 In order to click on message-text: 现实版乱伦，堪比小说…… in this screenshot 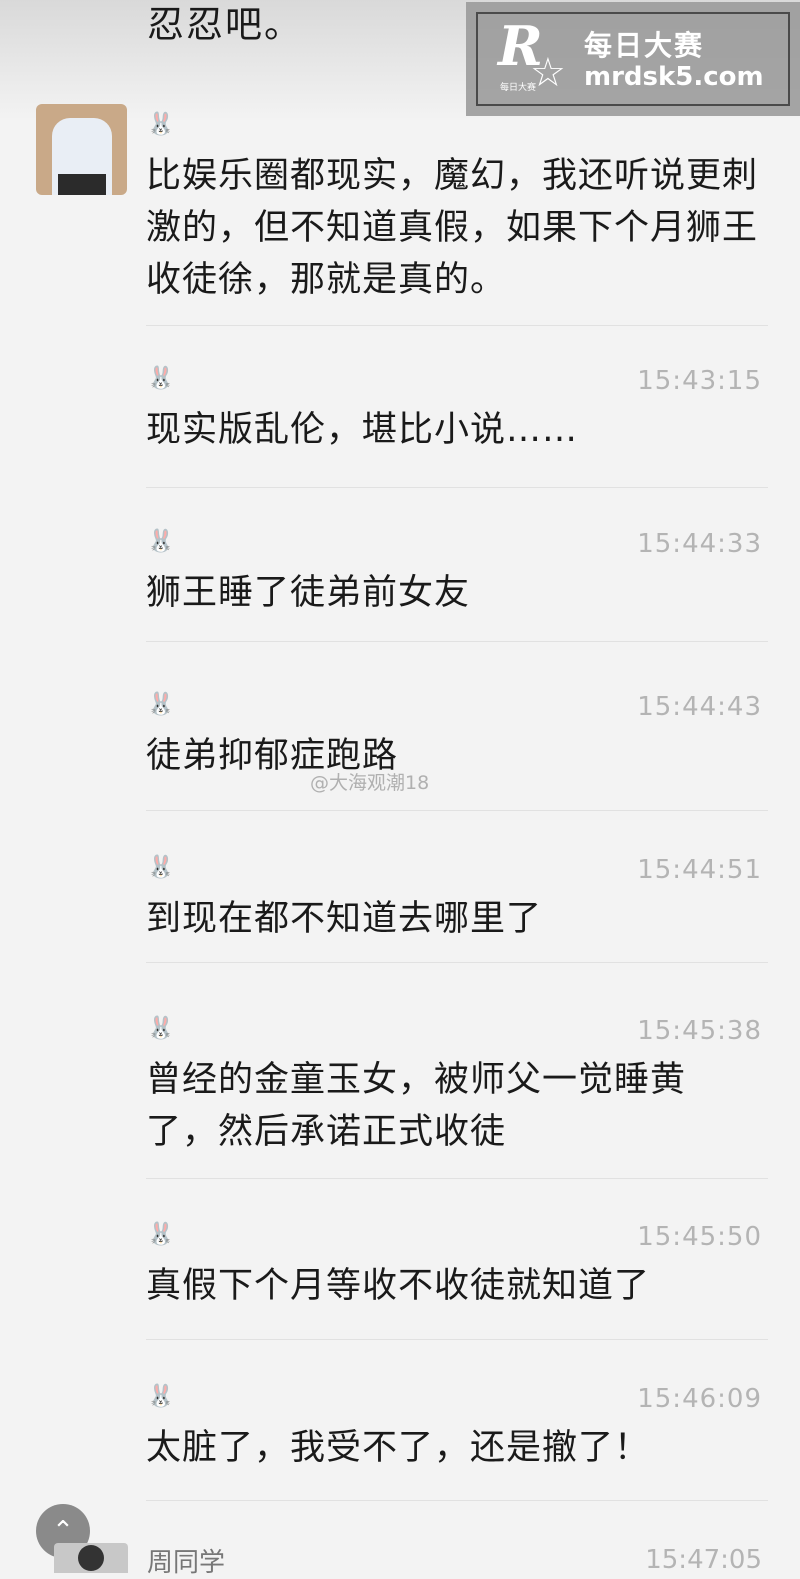, I will do `click(362, 430)`.